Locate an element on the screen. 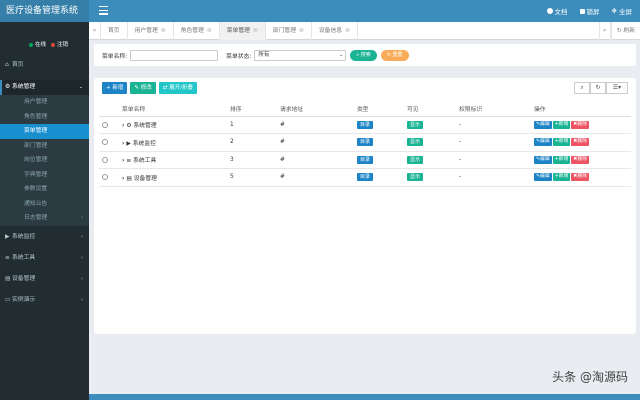 This screenshot has height=400, width=640. col-actions: 操作 is located at coordinates (581, 109).